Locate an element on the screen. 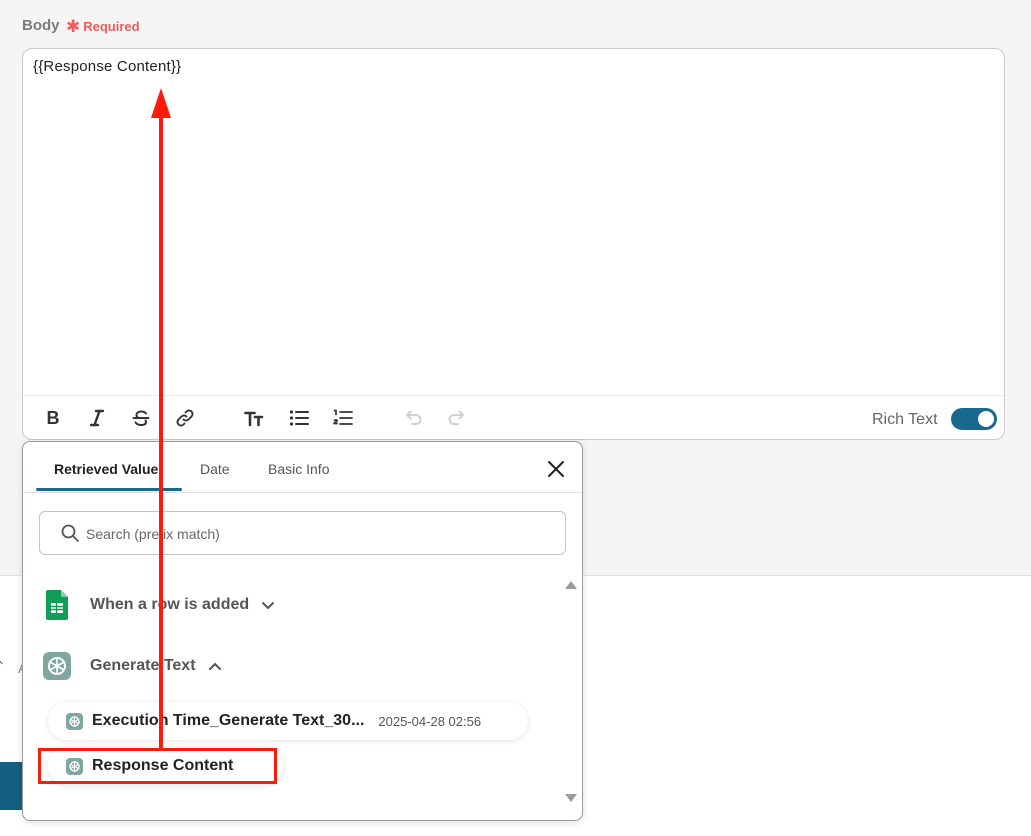  editor-content: {{Response Content}} is located at coordinates (107, 66).